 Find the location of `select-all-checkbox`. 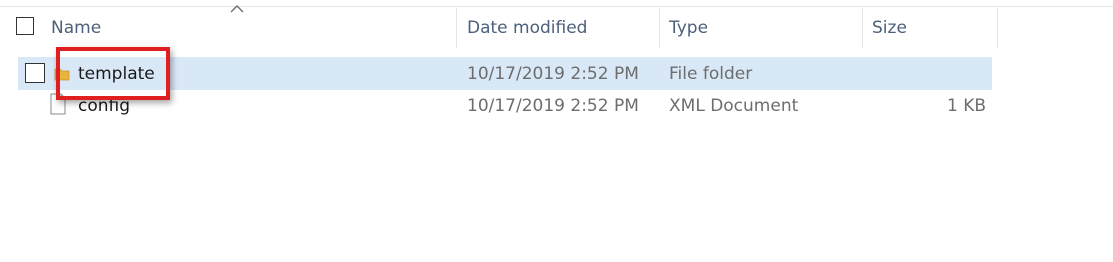

select-all-checkbox is located at coordinates (25, 26).